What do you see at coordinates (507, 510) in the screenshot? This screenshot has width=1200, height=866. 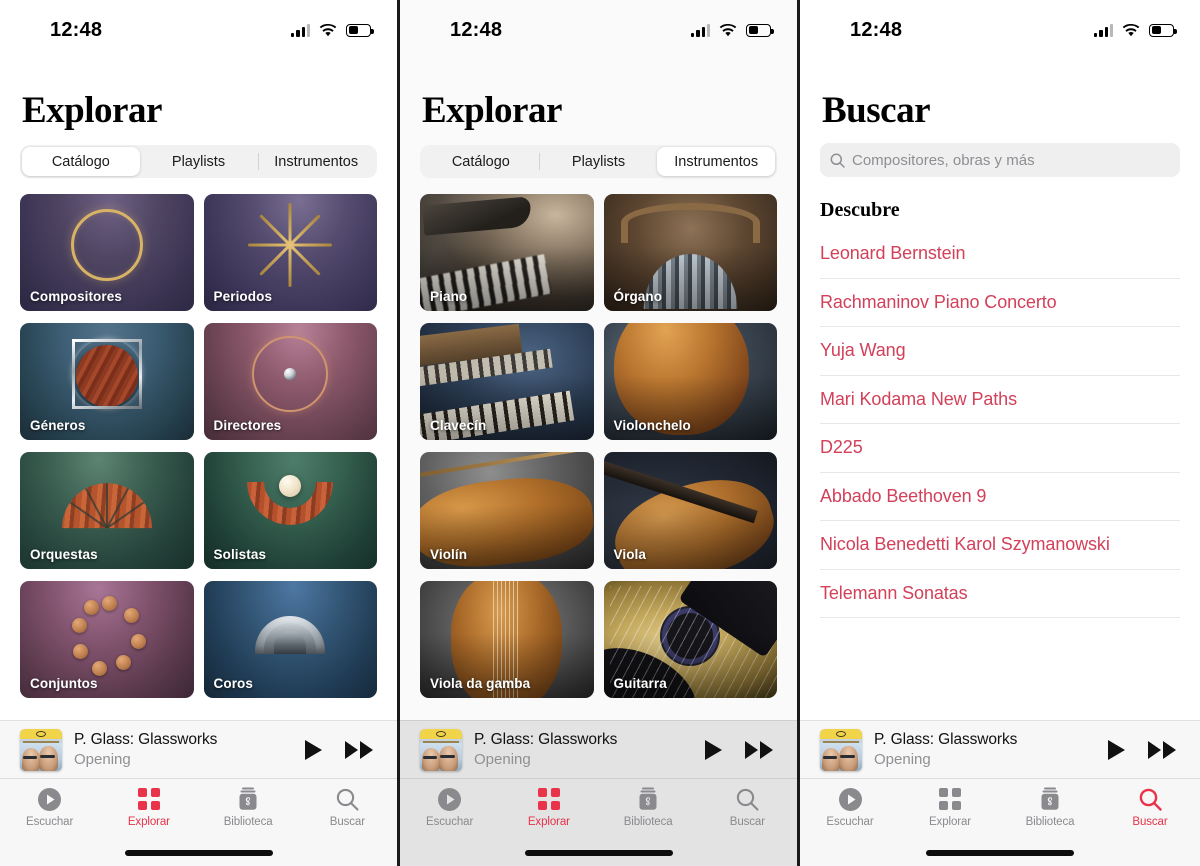 I see `tile-violin: Violín` at bounding box center [507, 510].